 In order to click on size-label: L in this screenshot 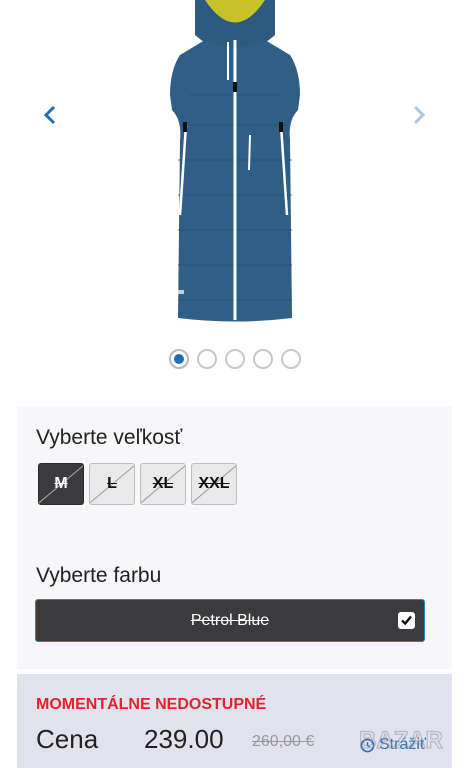, I will do `click(112, 483)`.